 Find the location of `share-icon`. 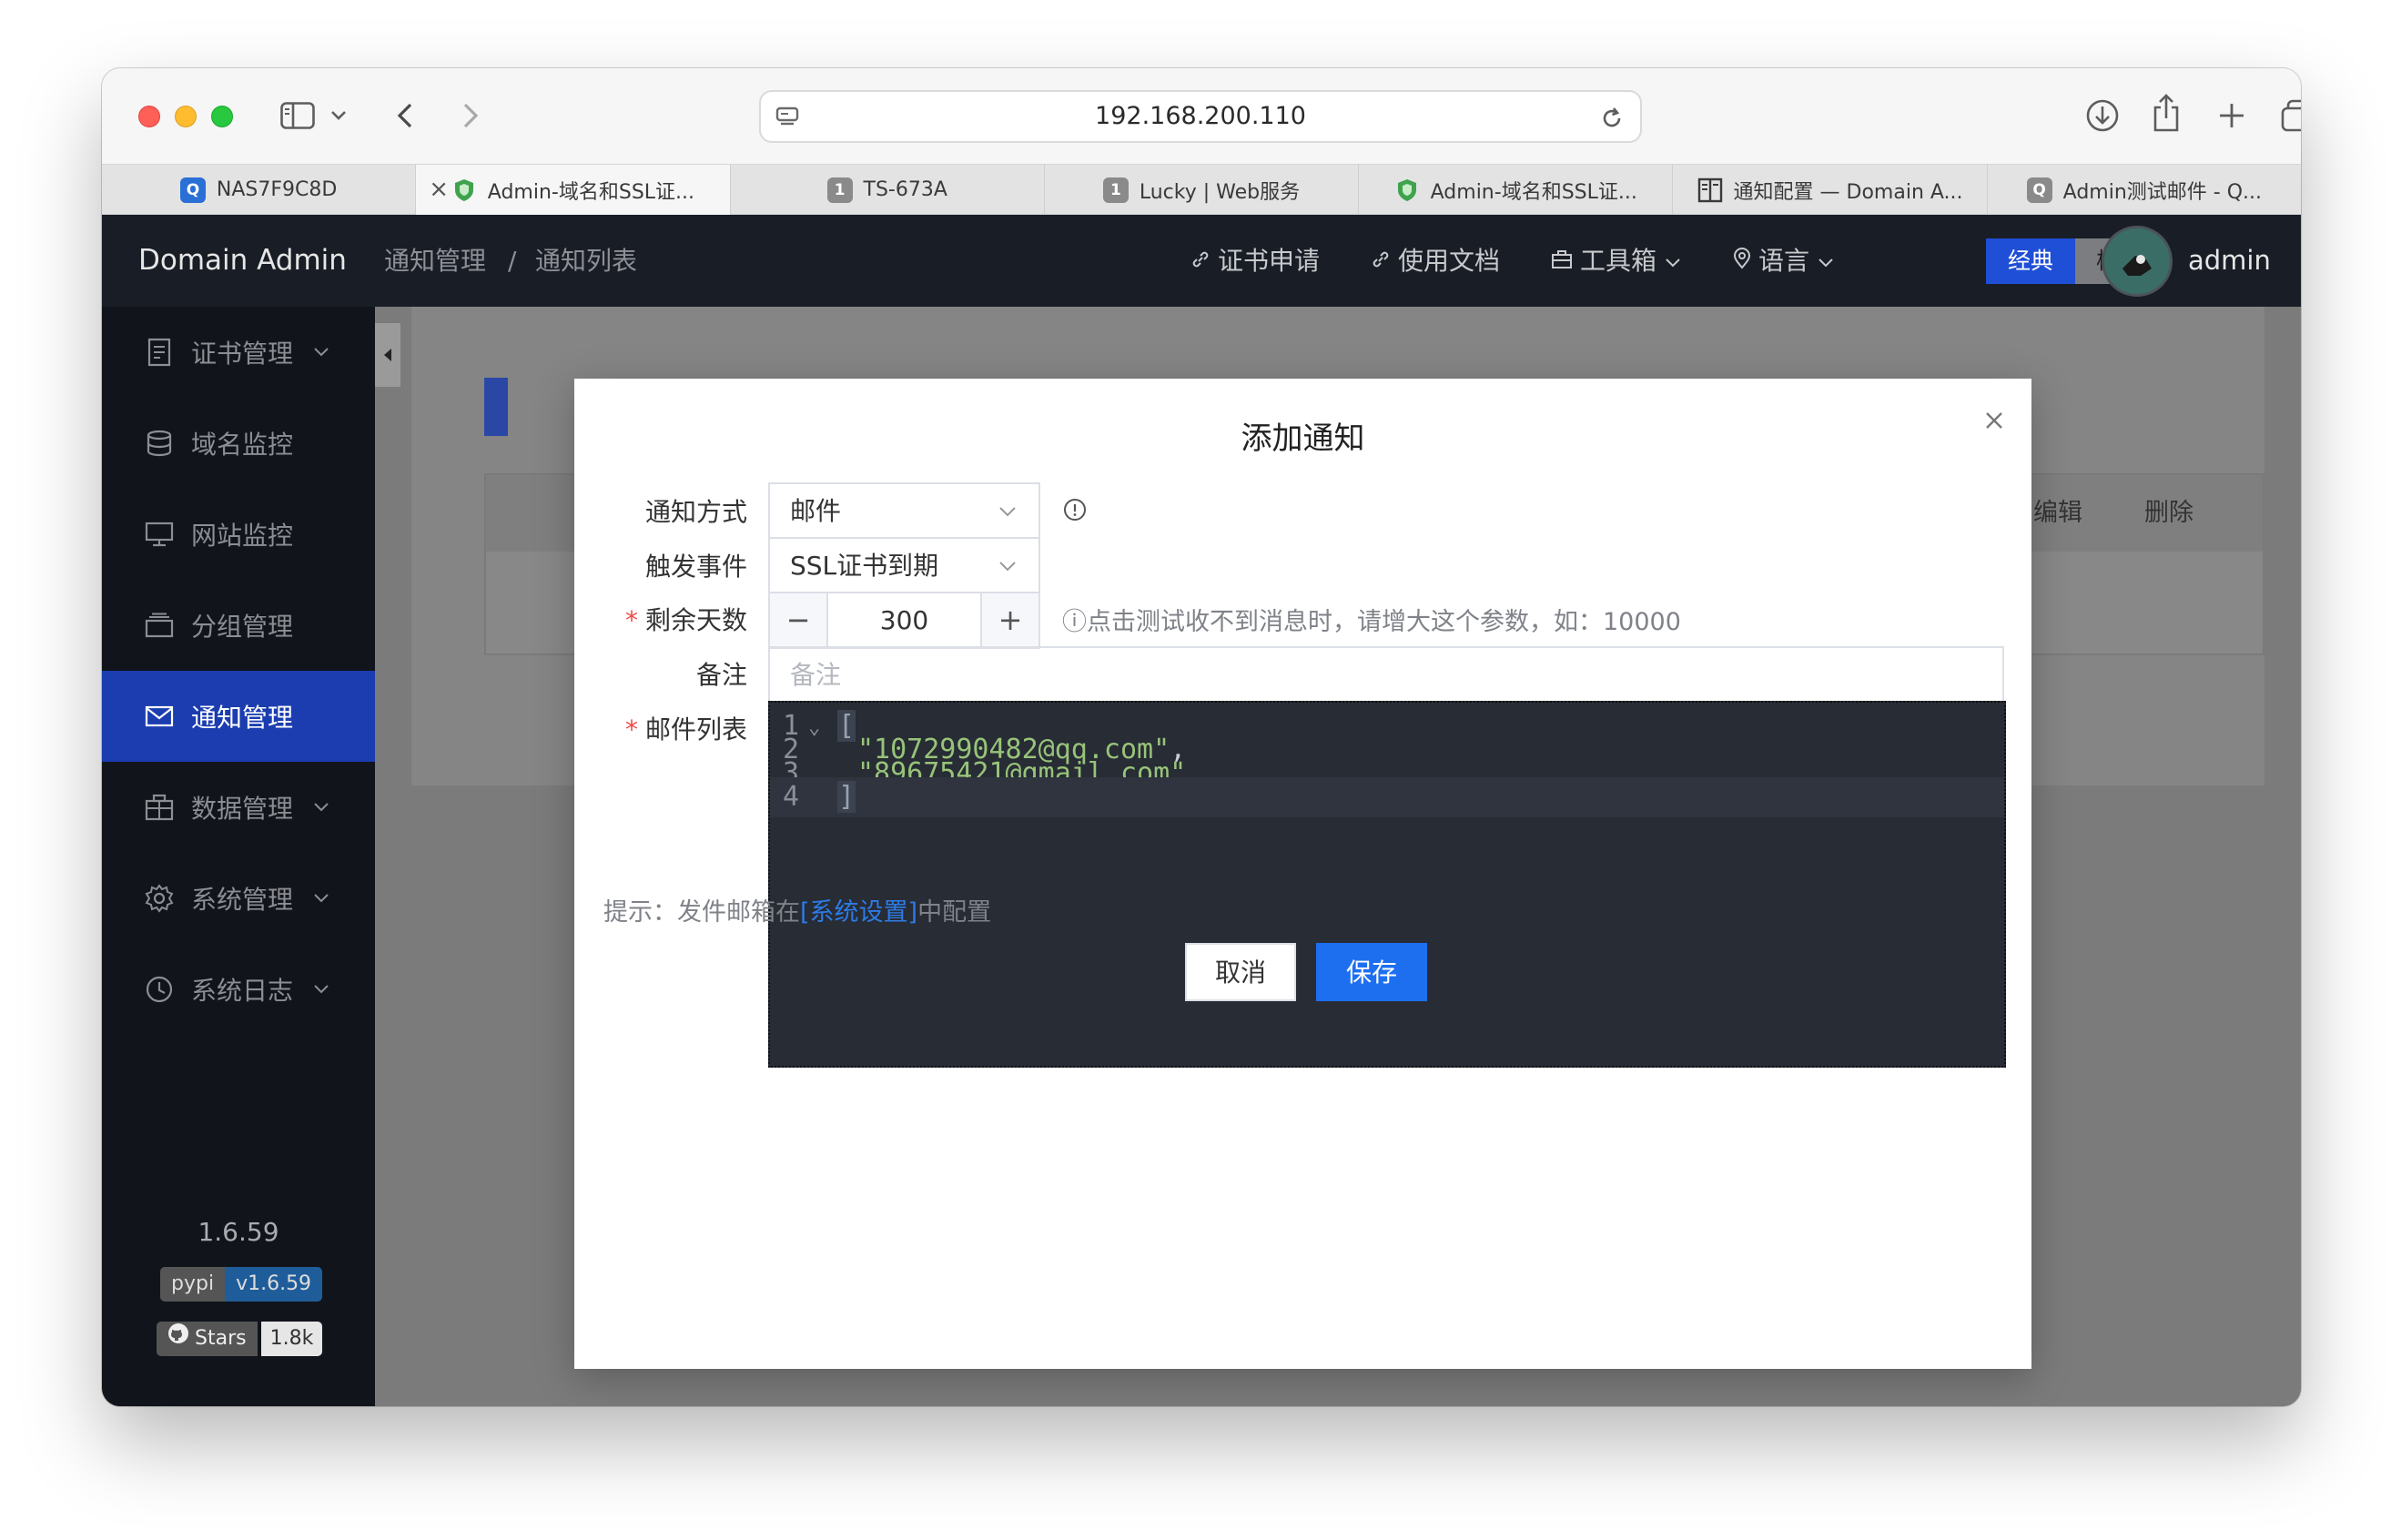

share-icon is located at coordinates (2166, 113).